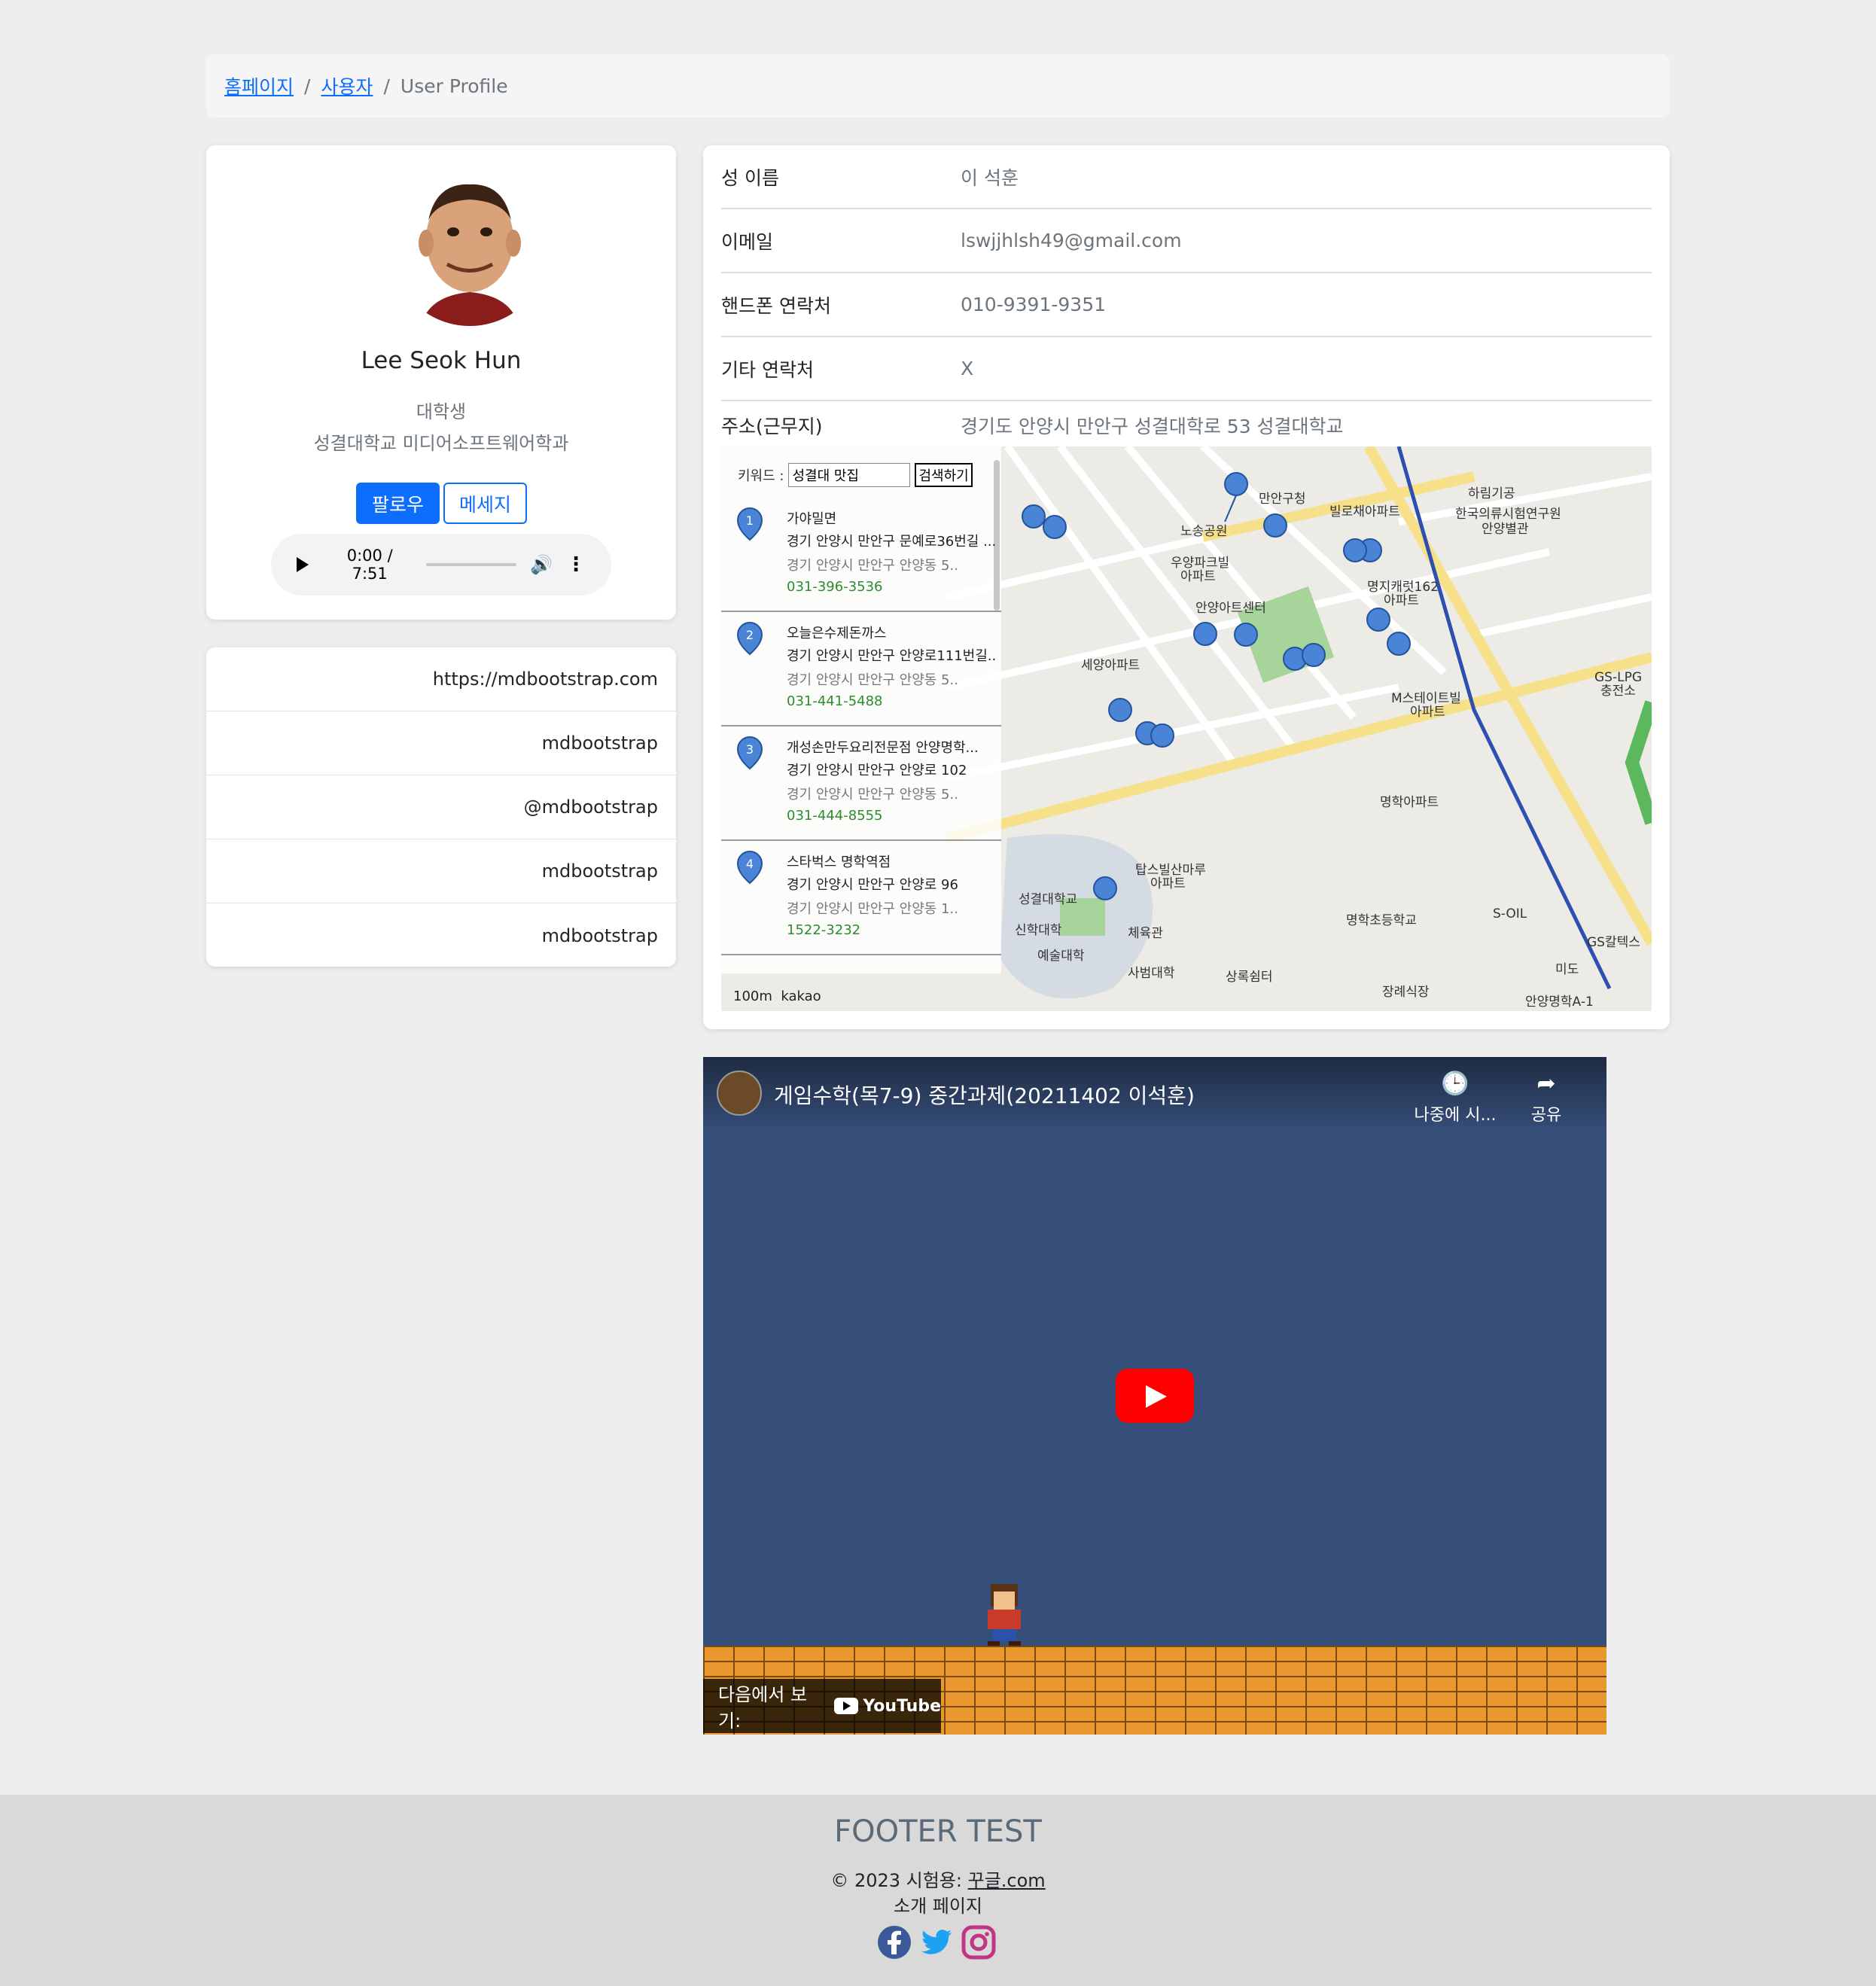 The height and width of the screenshot is (1986, 1876). Describe the element at coordinates (1034, 304) in the screenshot. I see `info-value: 010-9391-9351` at that location.